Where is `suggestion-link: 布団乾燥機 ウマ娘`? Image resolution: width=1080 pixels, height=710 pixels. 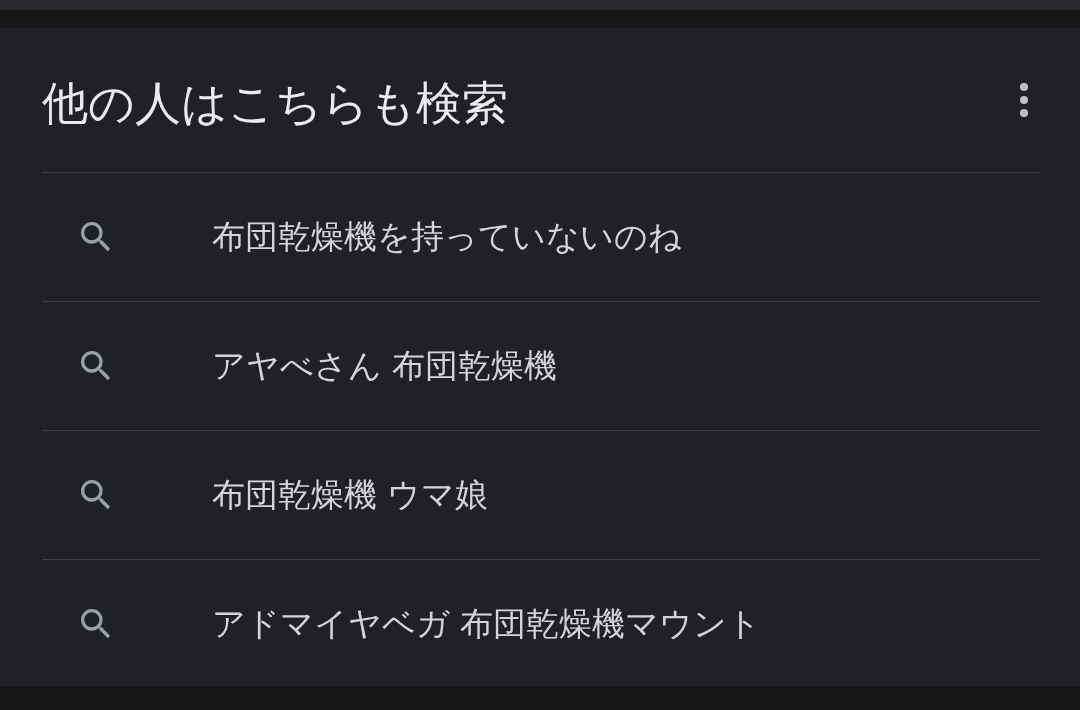
suggestion-link: 布団乾燥機 ウマ娘 is located at coordinates (350, 495).